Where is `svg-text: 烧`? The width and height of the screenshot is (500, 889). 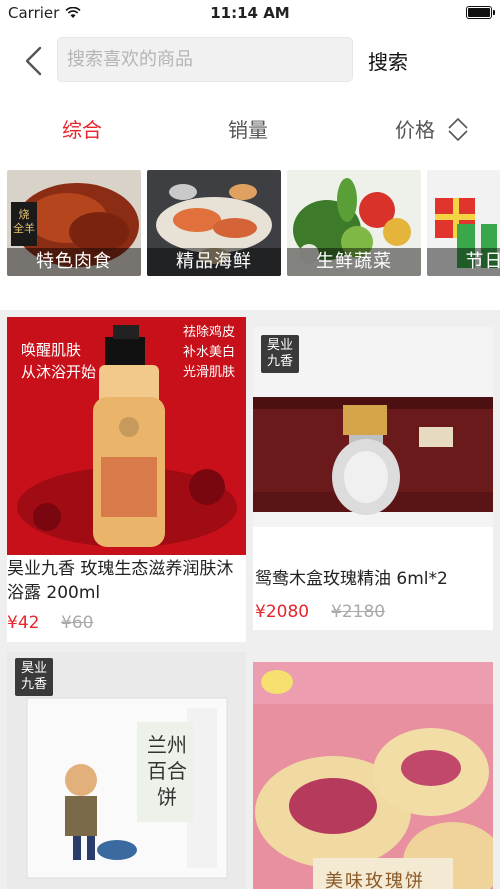
svg-text: 烧 is located at coordinates (24, 214).